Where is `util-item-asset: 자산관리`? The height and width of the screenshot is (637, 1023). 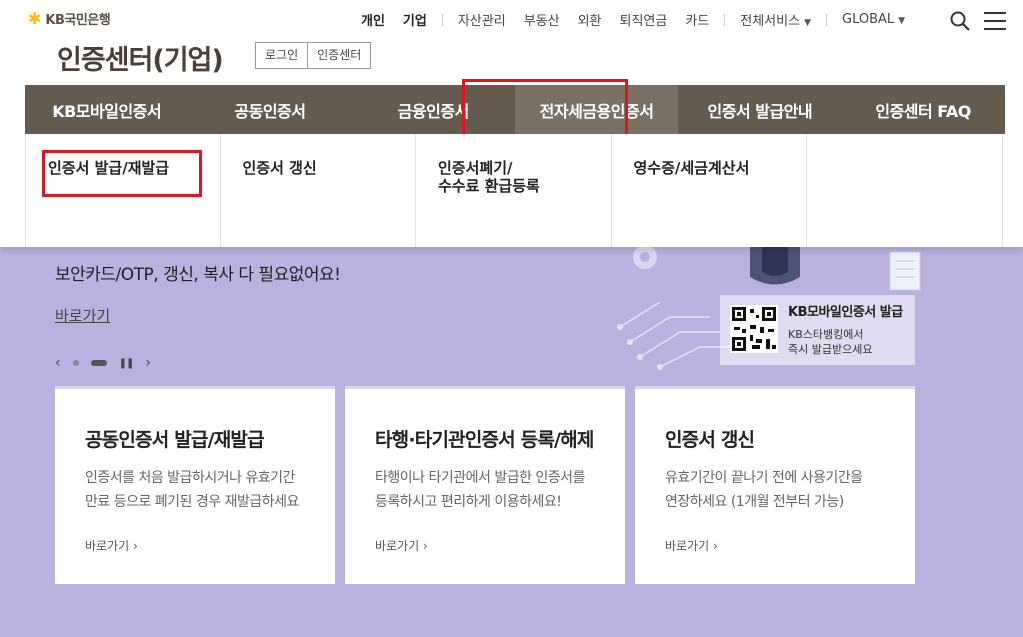
util-item-asset: 자산관리 is located at coordinates (482, 19).